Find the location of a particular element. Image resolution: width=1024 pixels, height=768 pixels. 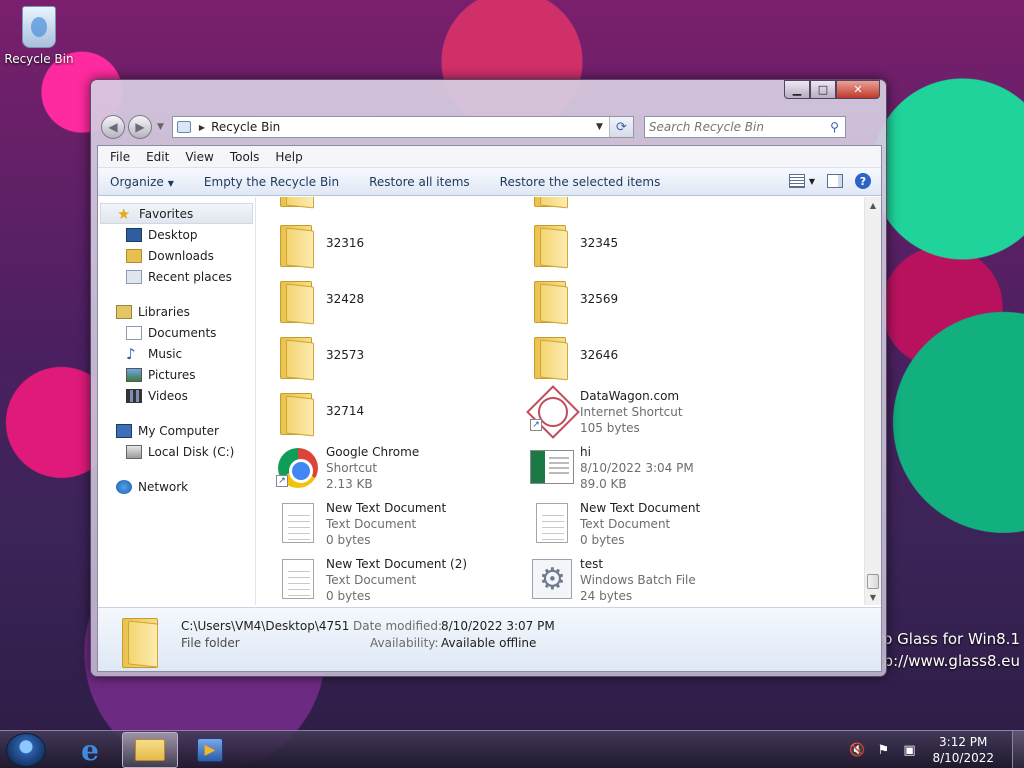

clock: 3:12 PM 8/10/2022 is located at coordinates (963, 750).